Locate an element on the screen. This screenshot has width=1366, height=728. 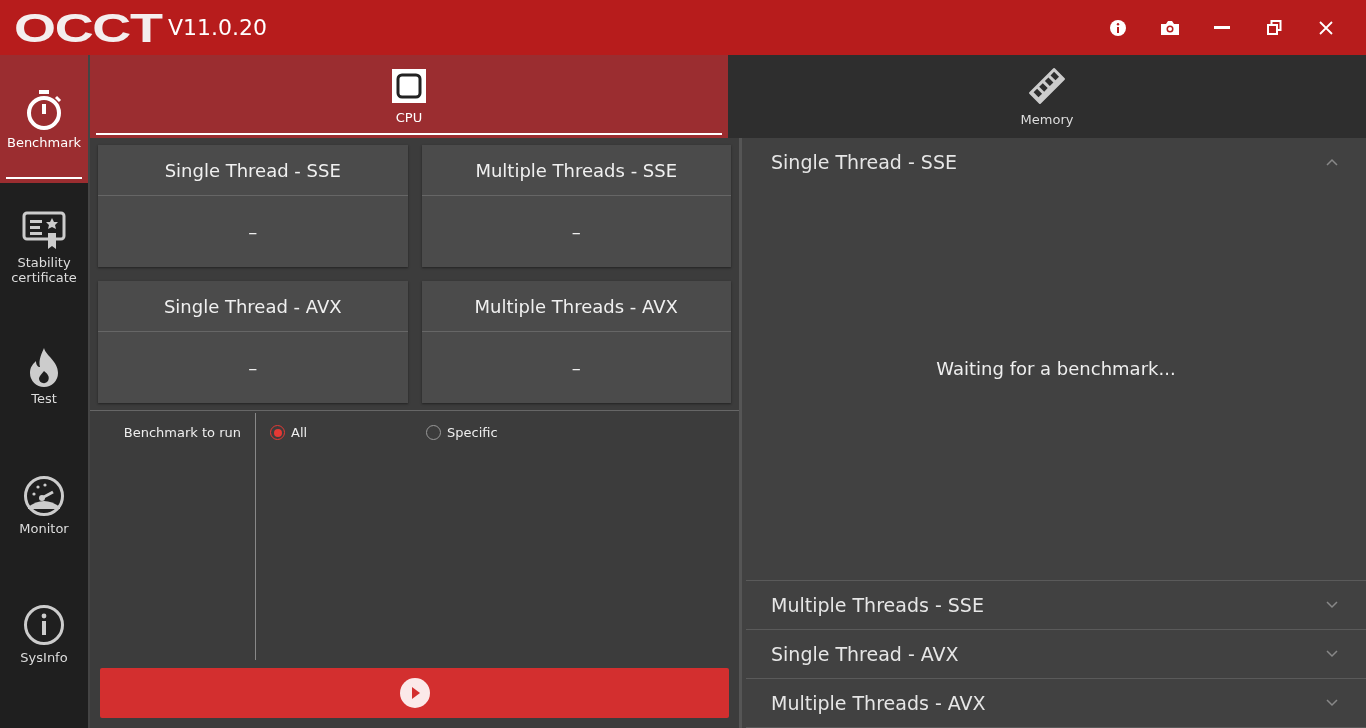
radio-option: Specific is located at coordinates (504, 432).